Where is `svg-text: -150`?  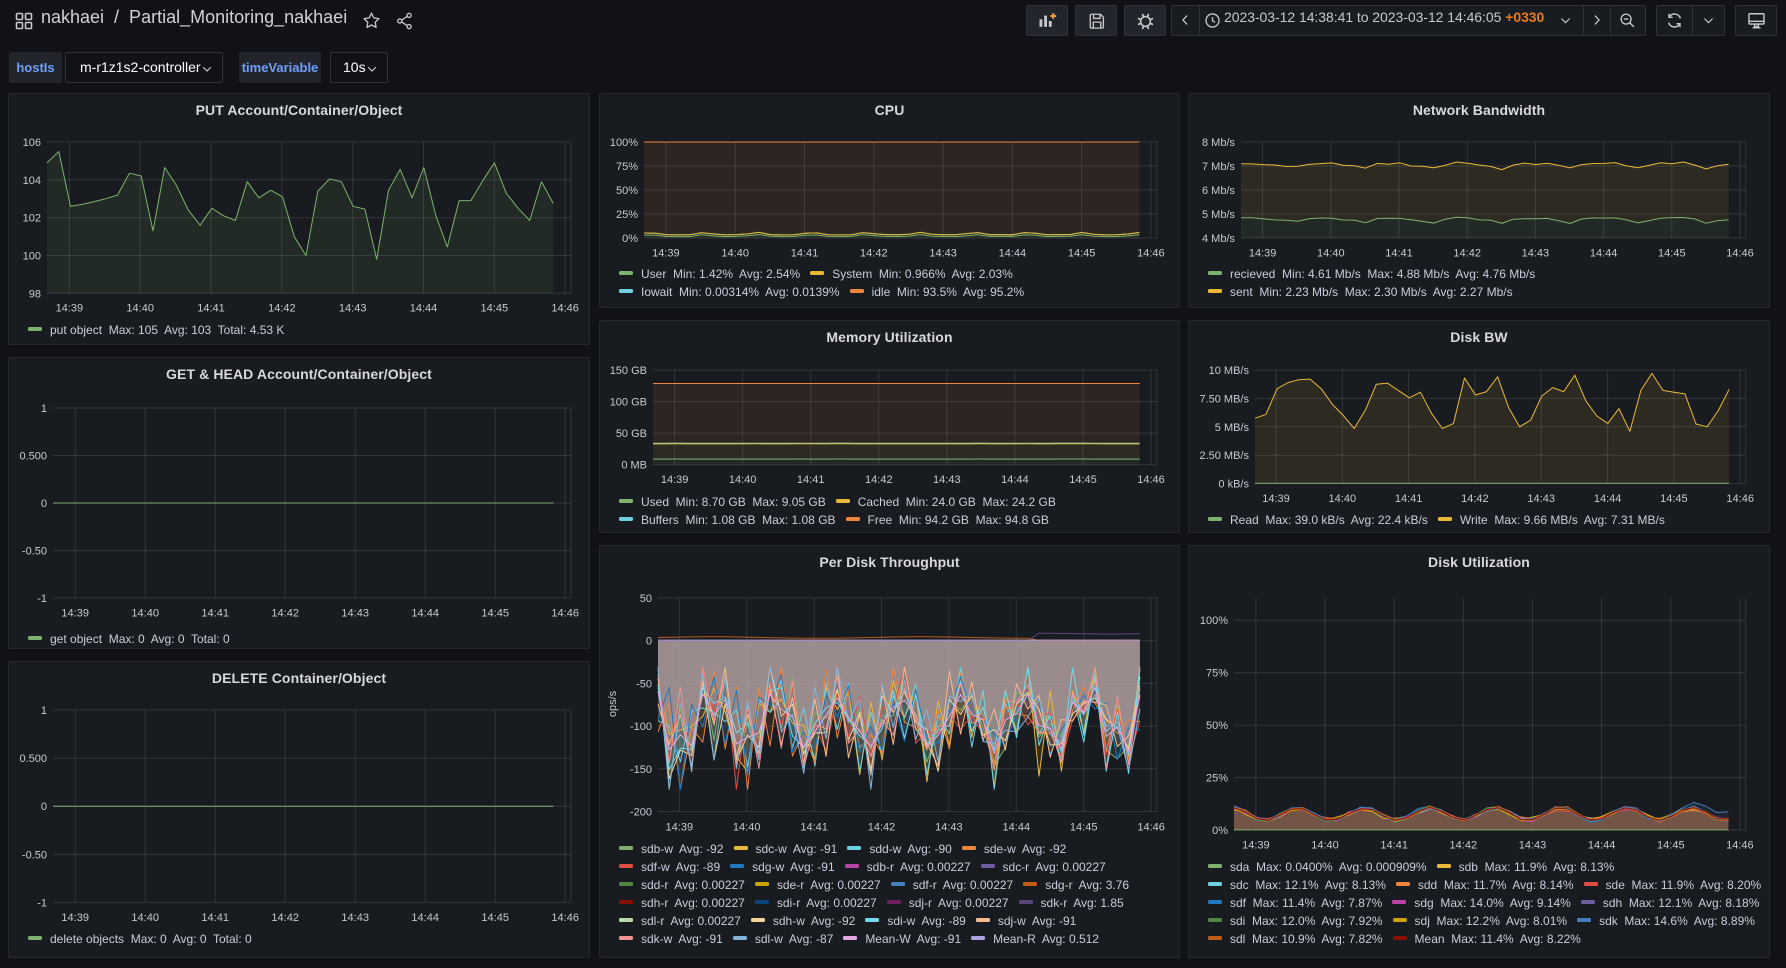
svg-text: -150 is located at coordinates (641, 770).